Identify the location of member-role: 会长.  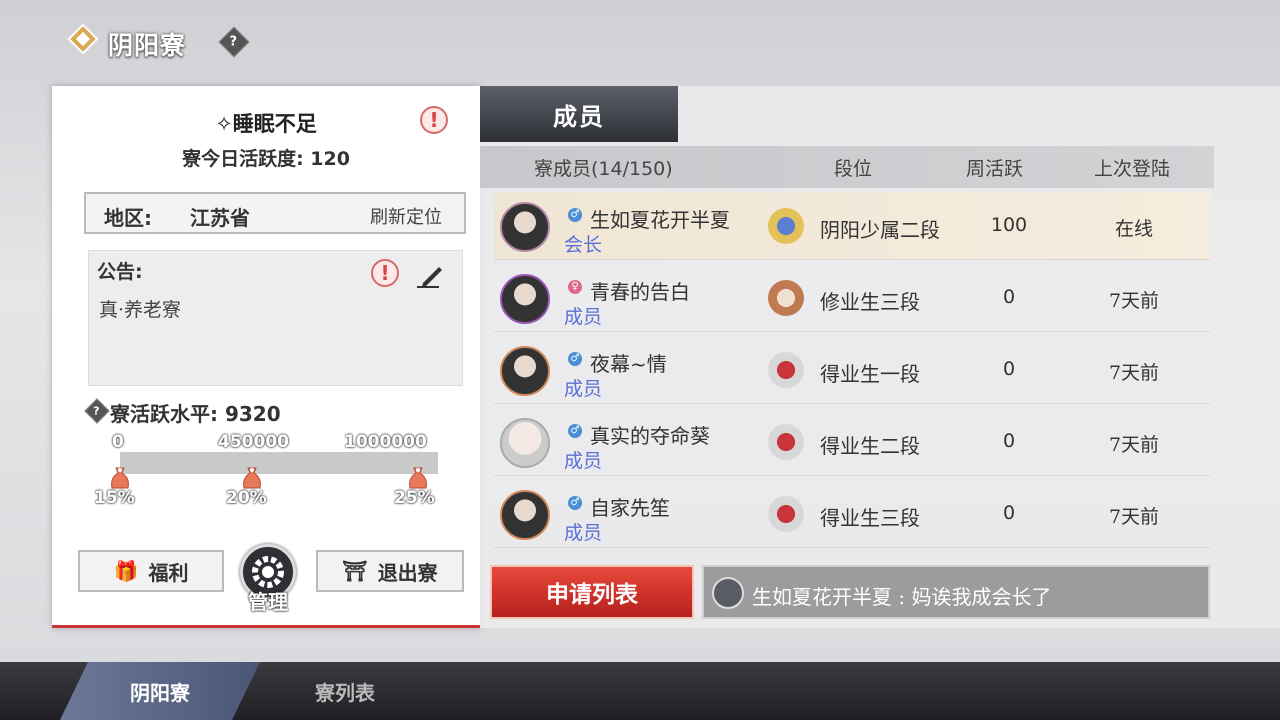
(583, 245).